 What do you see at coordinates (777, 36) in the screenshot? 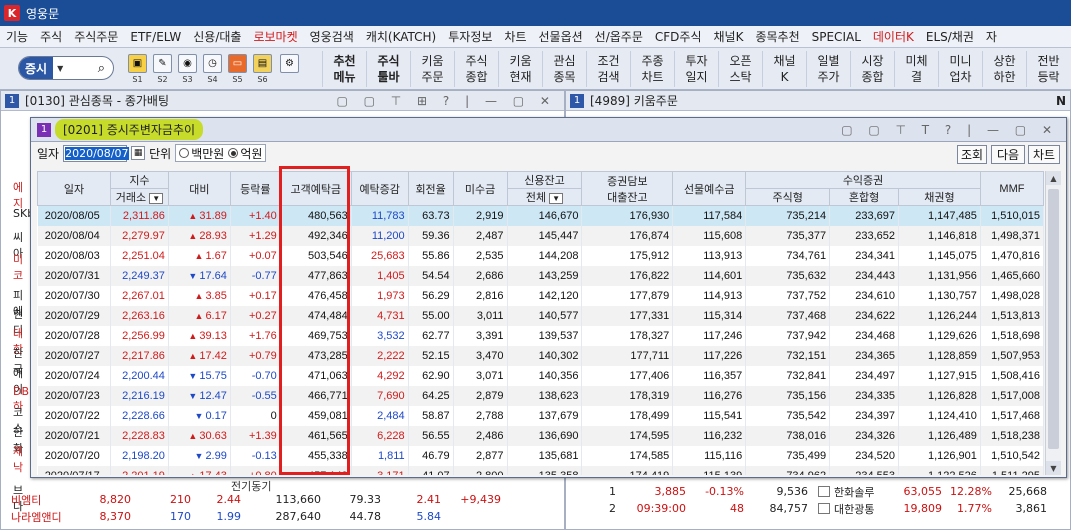
I see `menu-item: 종목추천` at bounding box center [777, 36].